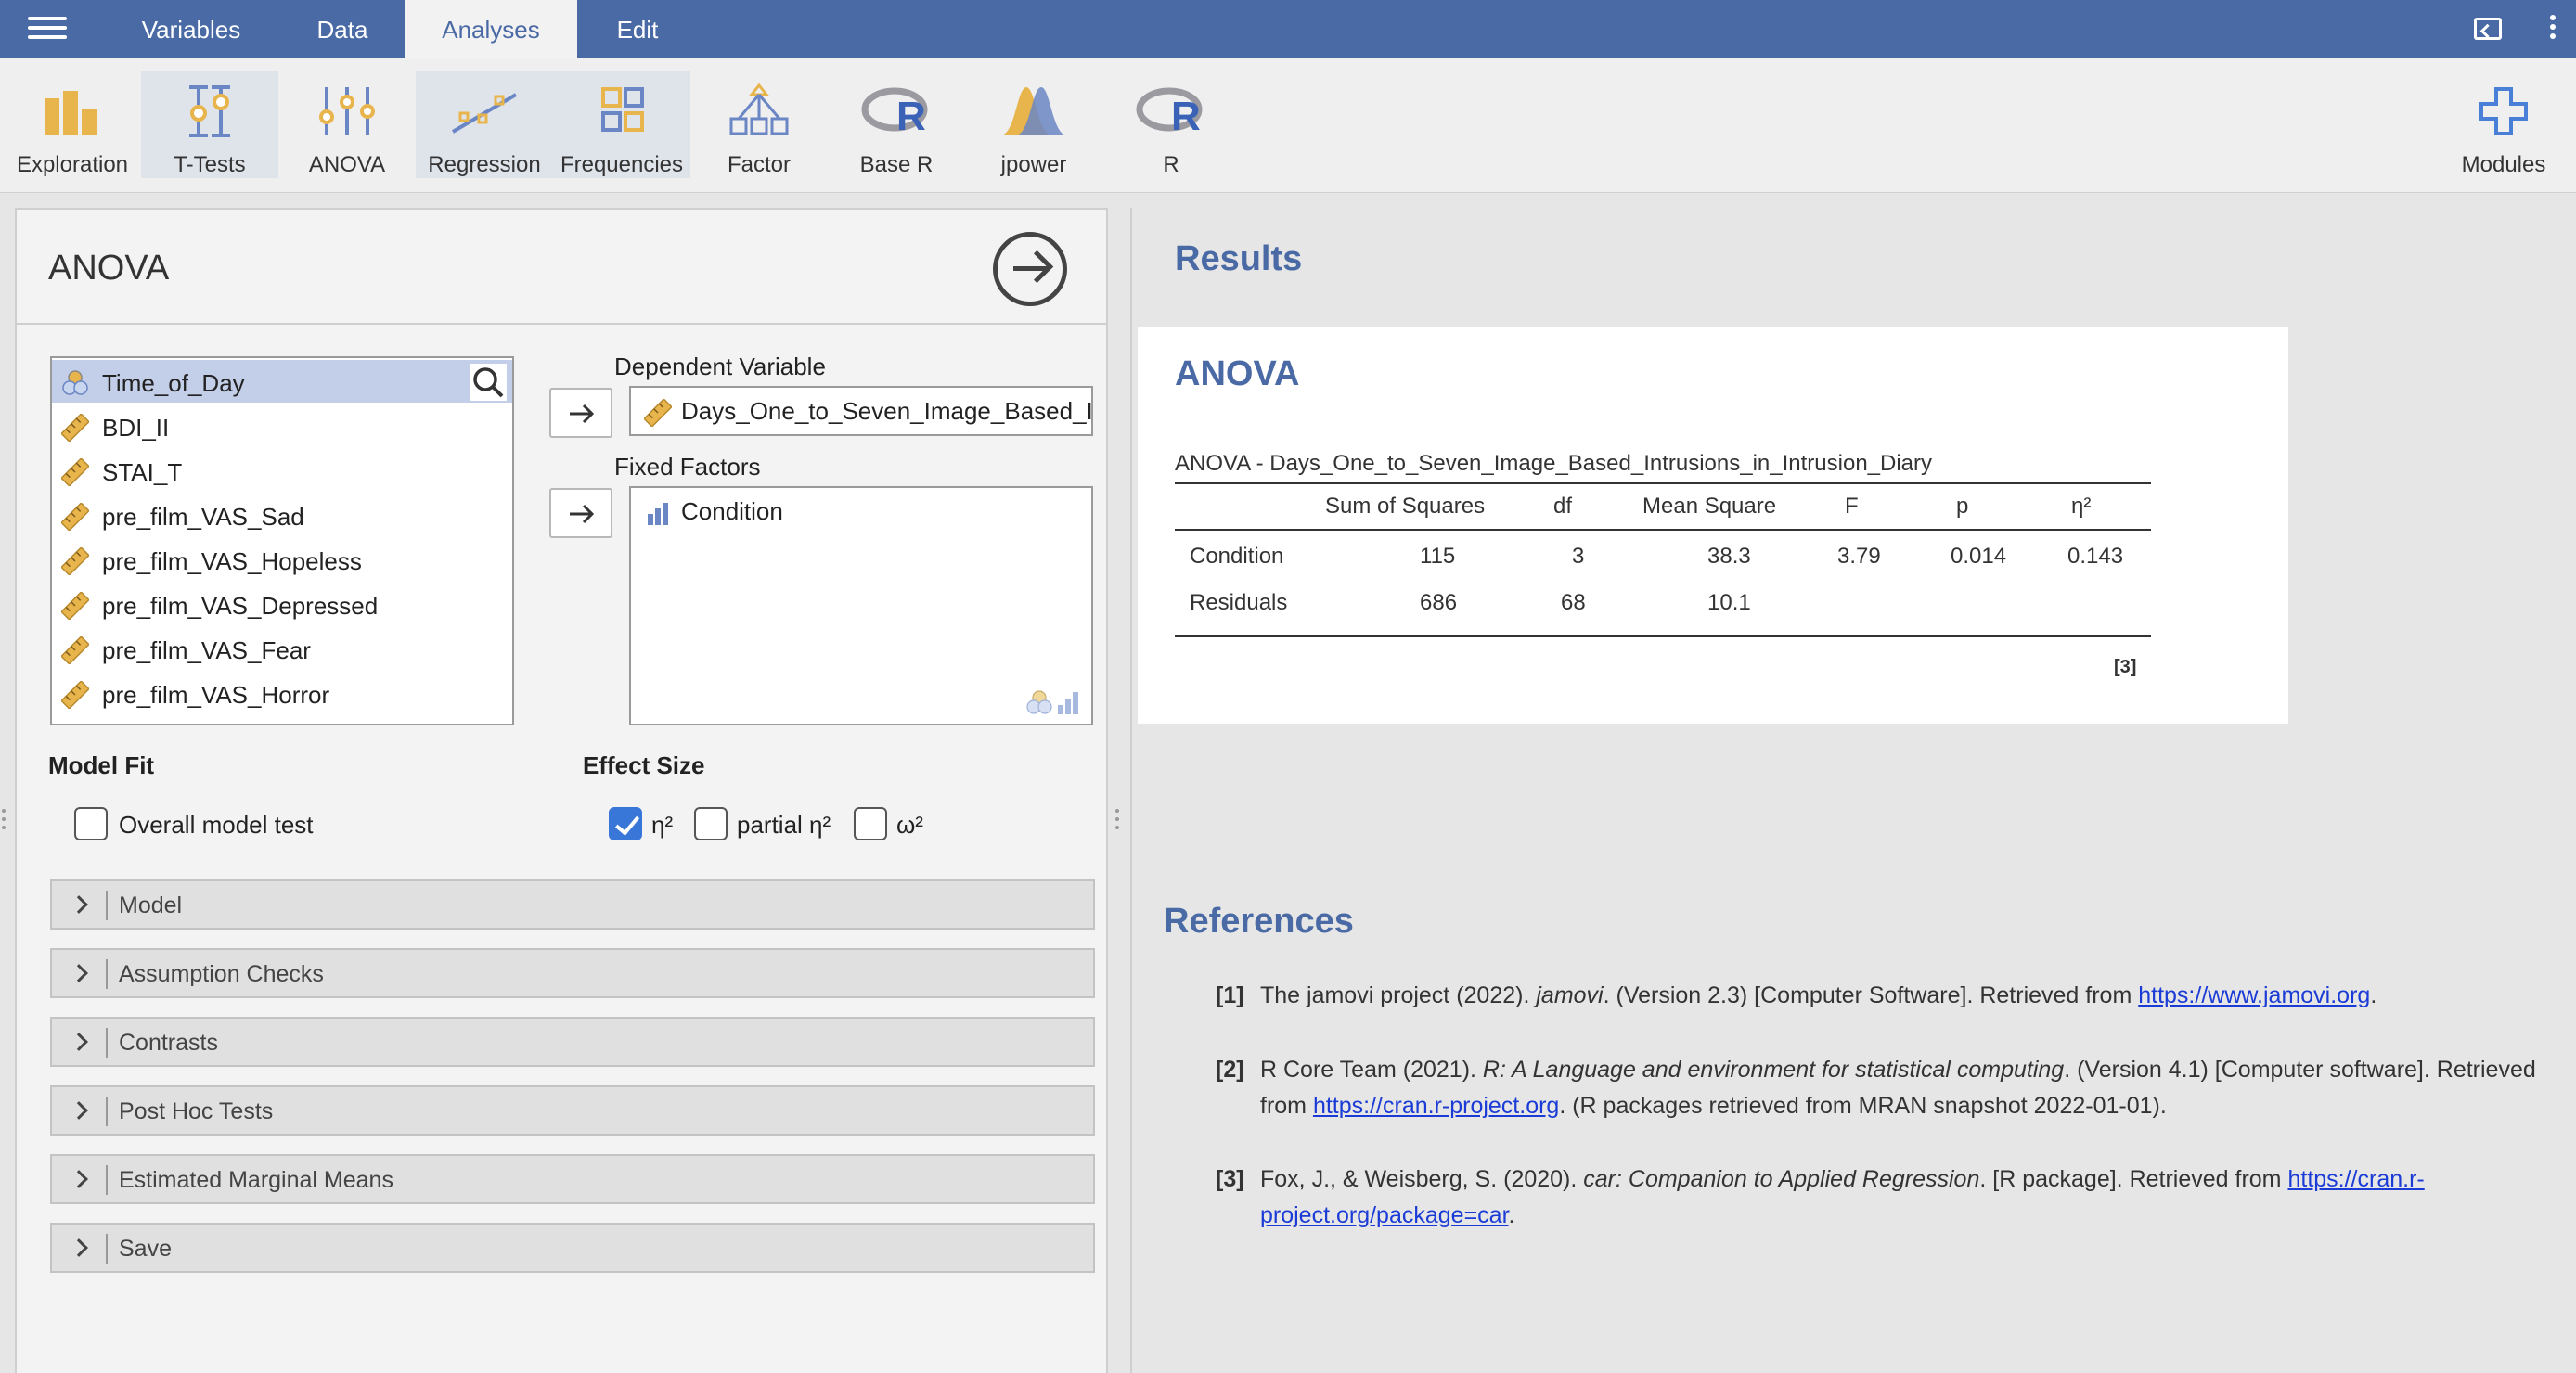 The image size is (2576, 1373). I want to click on column-header: p, so click(1963, 506).